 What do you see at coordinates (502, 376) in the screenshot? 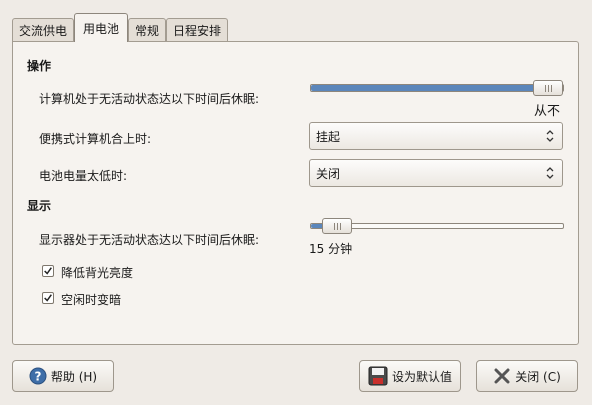
I see `close-icon` at bounding box center [502, 376].